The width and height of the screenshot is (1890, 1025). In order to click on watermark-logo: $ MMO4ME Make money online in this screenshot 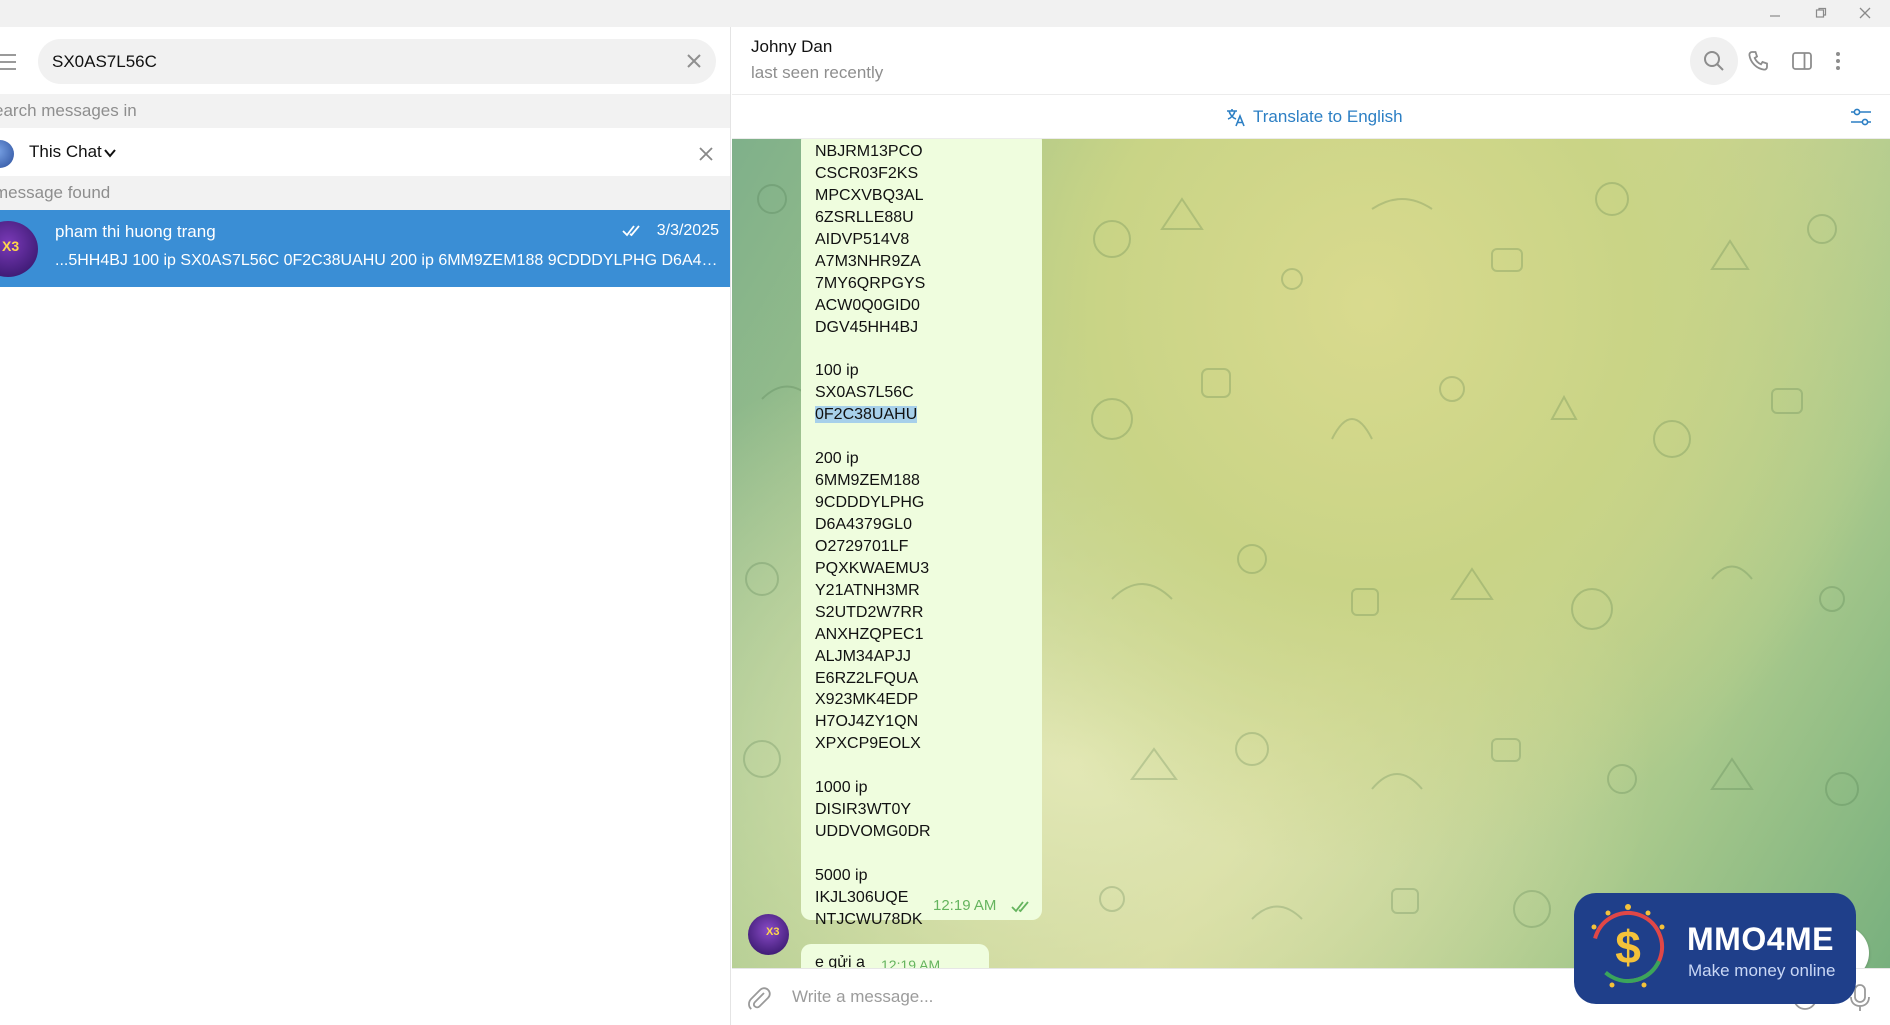, I will do `click(1715, 948)`.